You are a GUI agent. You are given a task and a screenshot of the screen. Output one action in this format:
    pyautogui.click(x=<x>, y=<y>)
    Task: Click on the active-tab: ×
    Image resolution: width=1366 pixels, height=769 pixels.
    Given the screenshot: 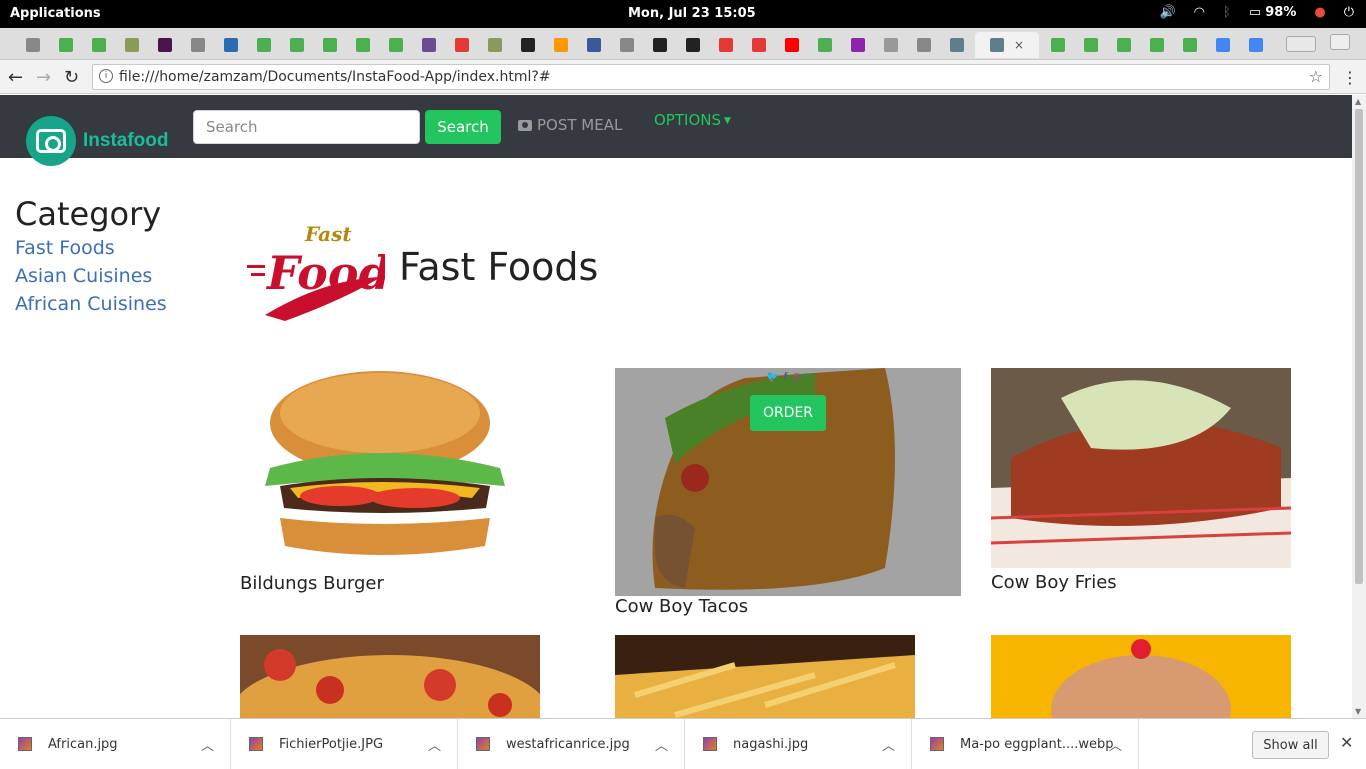 What is the action you would take?
    pyautogui.click(x=1007, y=45)
    